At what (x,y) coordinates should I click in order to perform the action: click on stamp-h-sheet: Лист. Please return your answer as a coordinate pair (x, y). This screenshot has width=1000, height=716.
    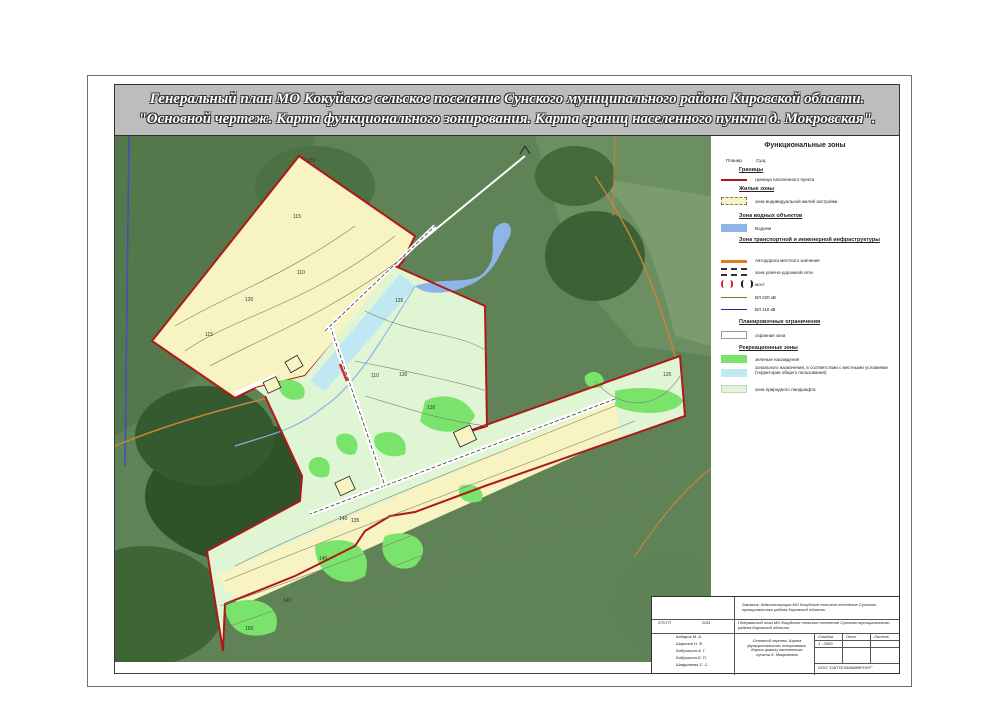
    Looking at the image, I should click on (851, 636).